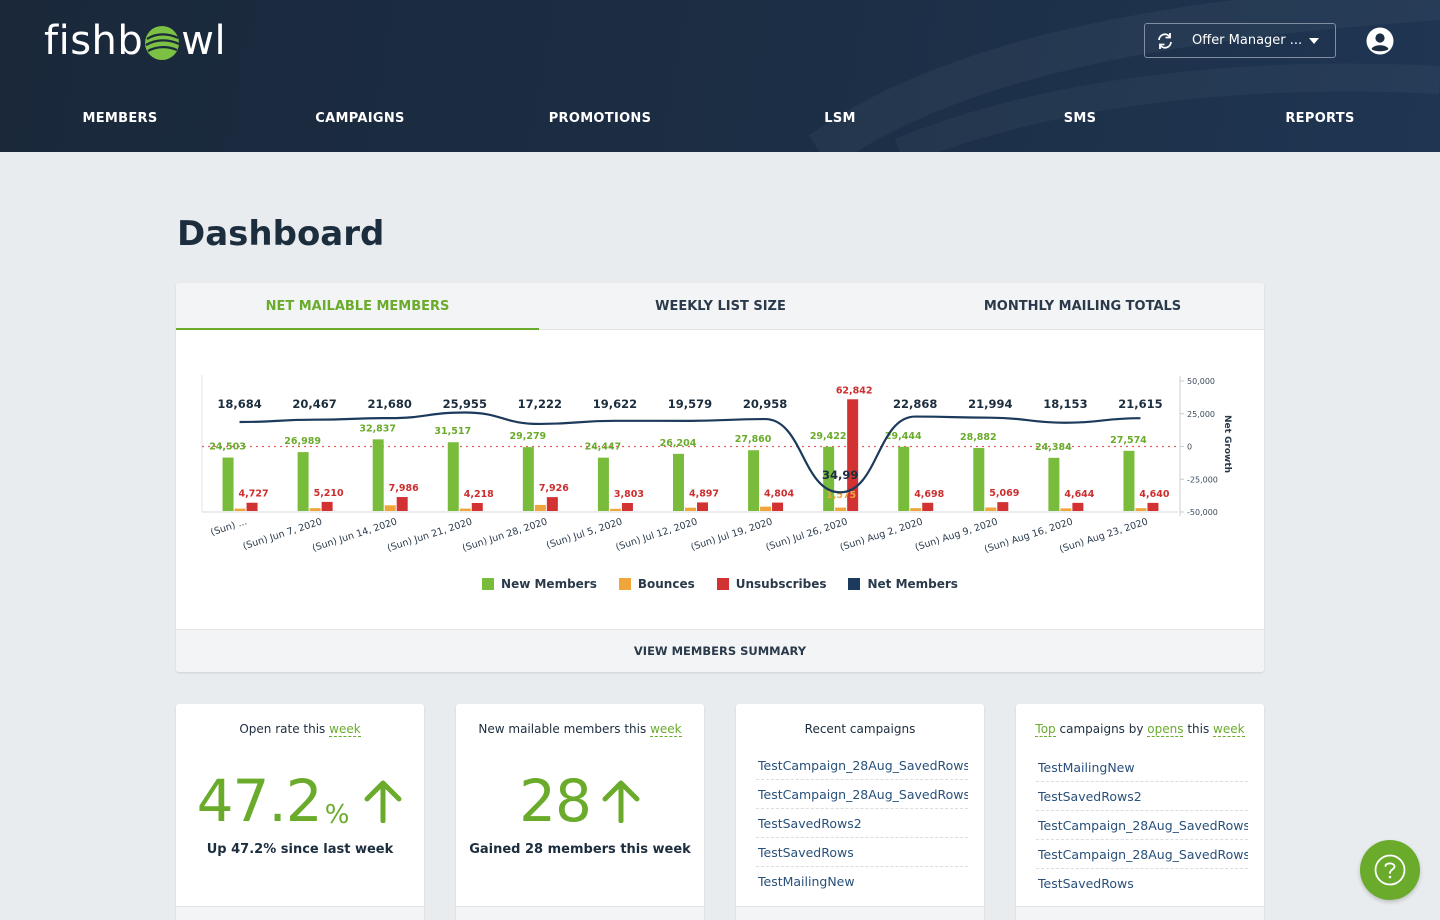 This screenshot has height=920, width=1440. I want to click on legend-label: Bounces, so click(666, 584).